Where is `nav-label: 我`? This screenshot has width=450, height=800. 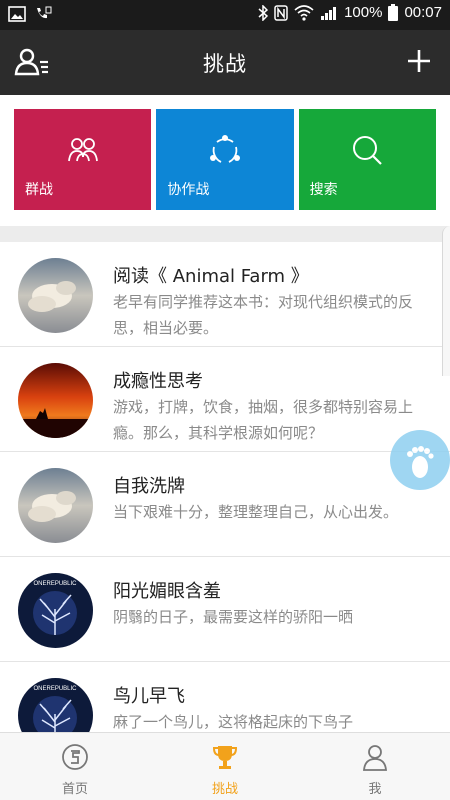
nav-label: 我 is located at coordinates (375, 789).